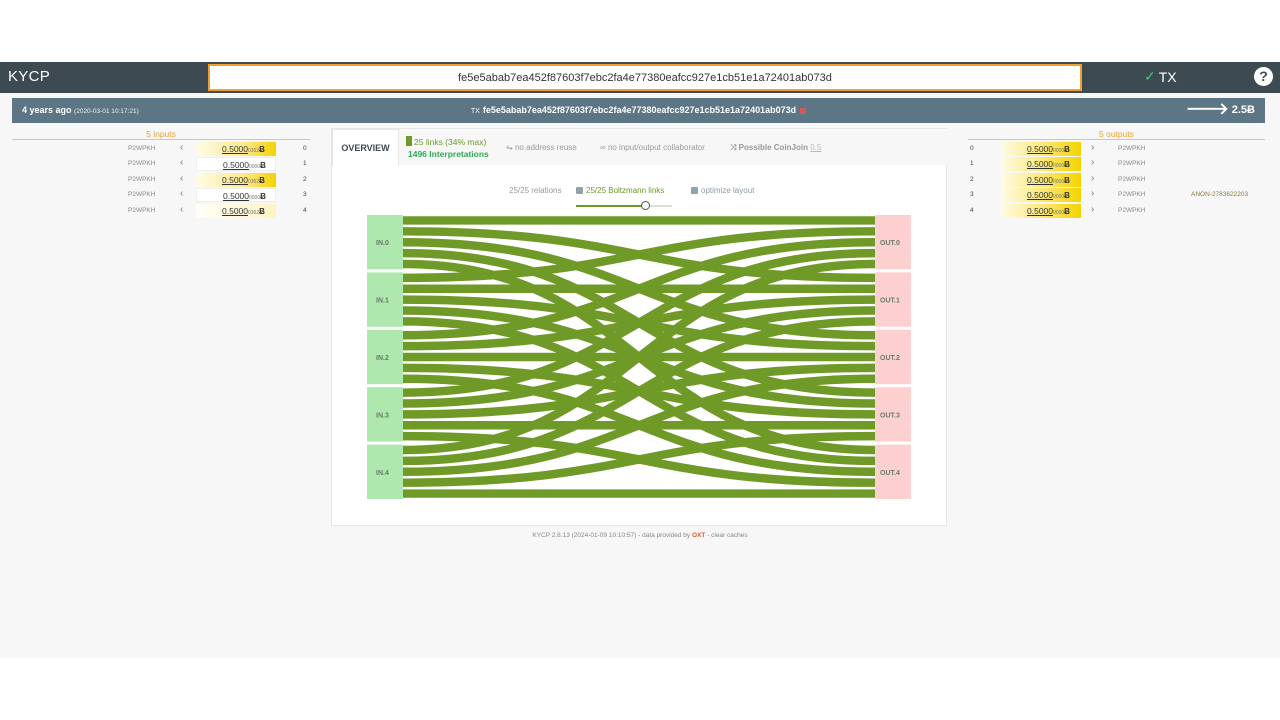  Describe the element at coordinates (625, 190) in the screenshot. I see `boltzmann-label: 25/25 Boltzmann links` at that location.